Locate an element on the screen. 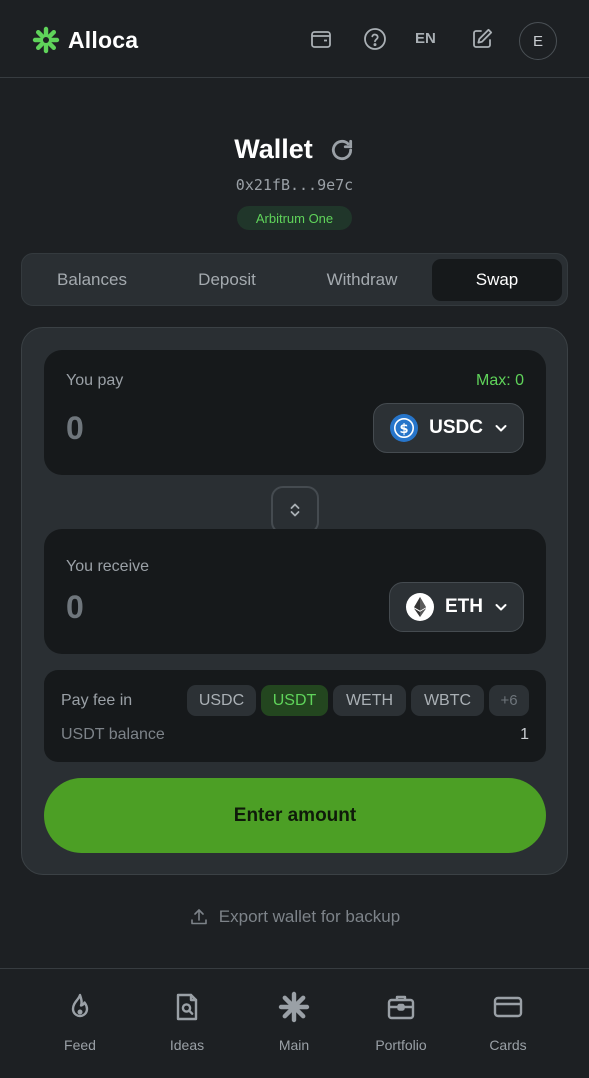 Image resolution: width=589 pixels, height=1078 pixels. wallet-address: 0x21fB...9e7c is located at coordinates (294, 185).